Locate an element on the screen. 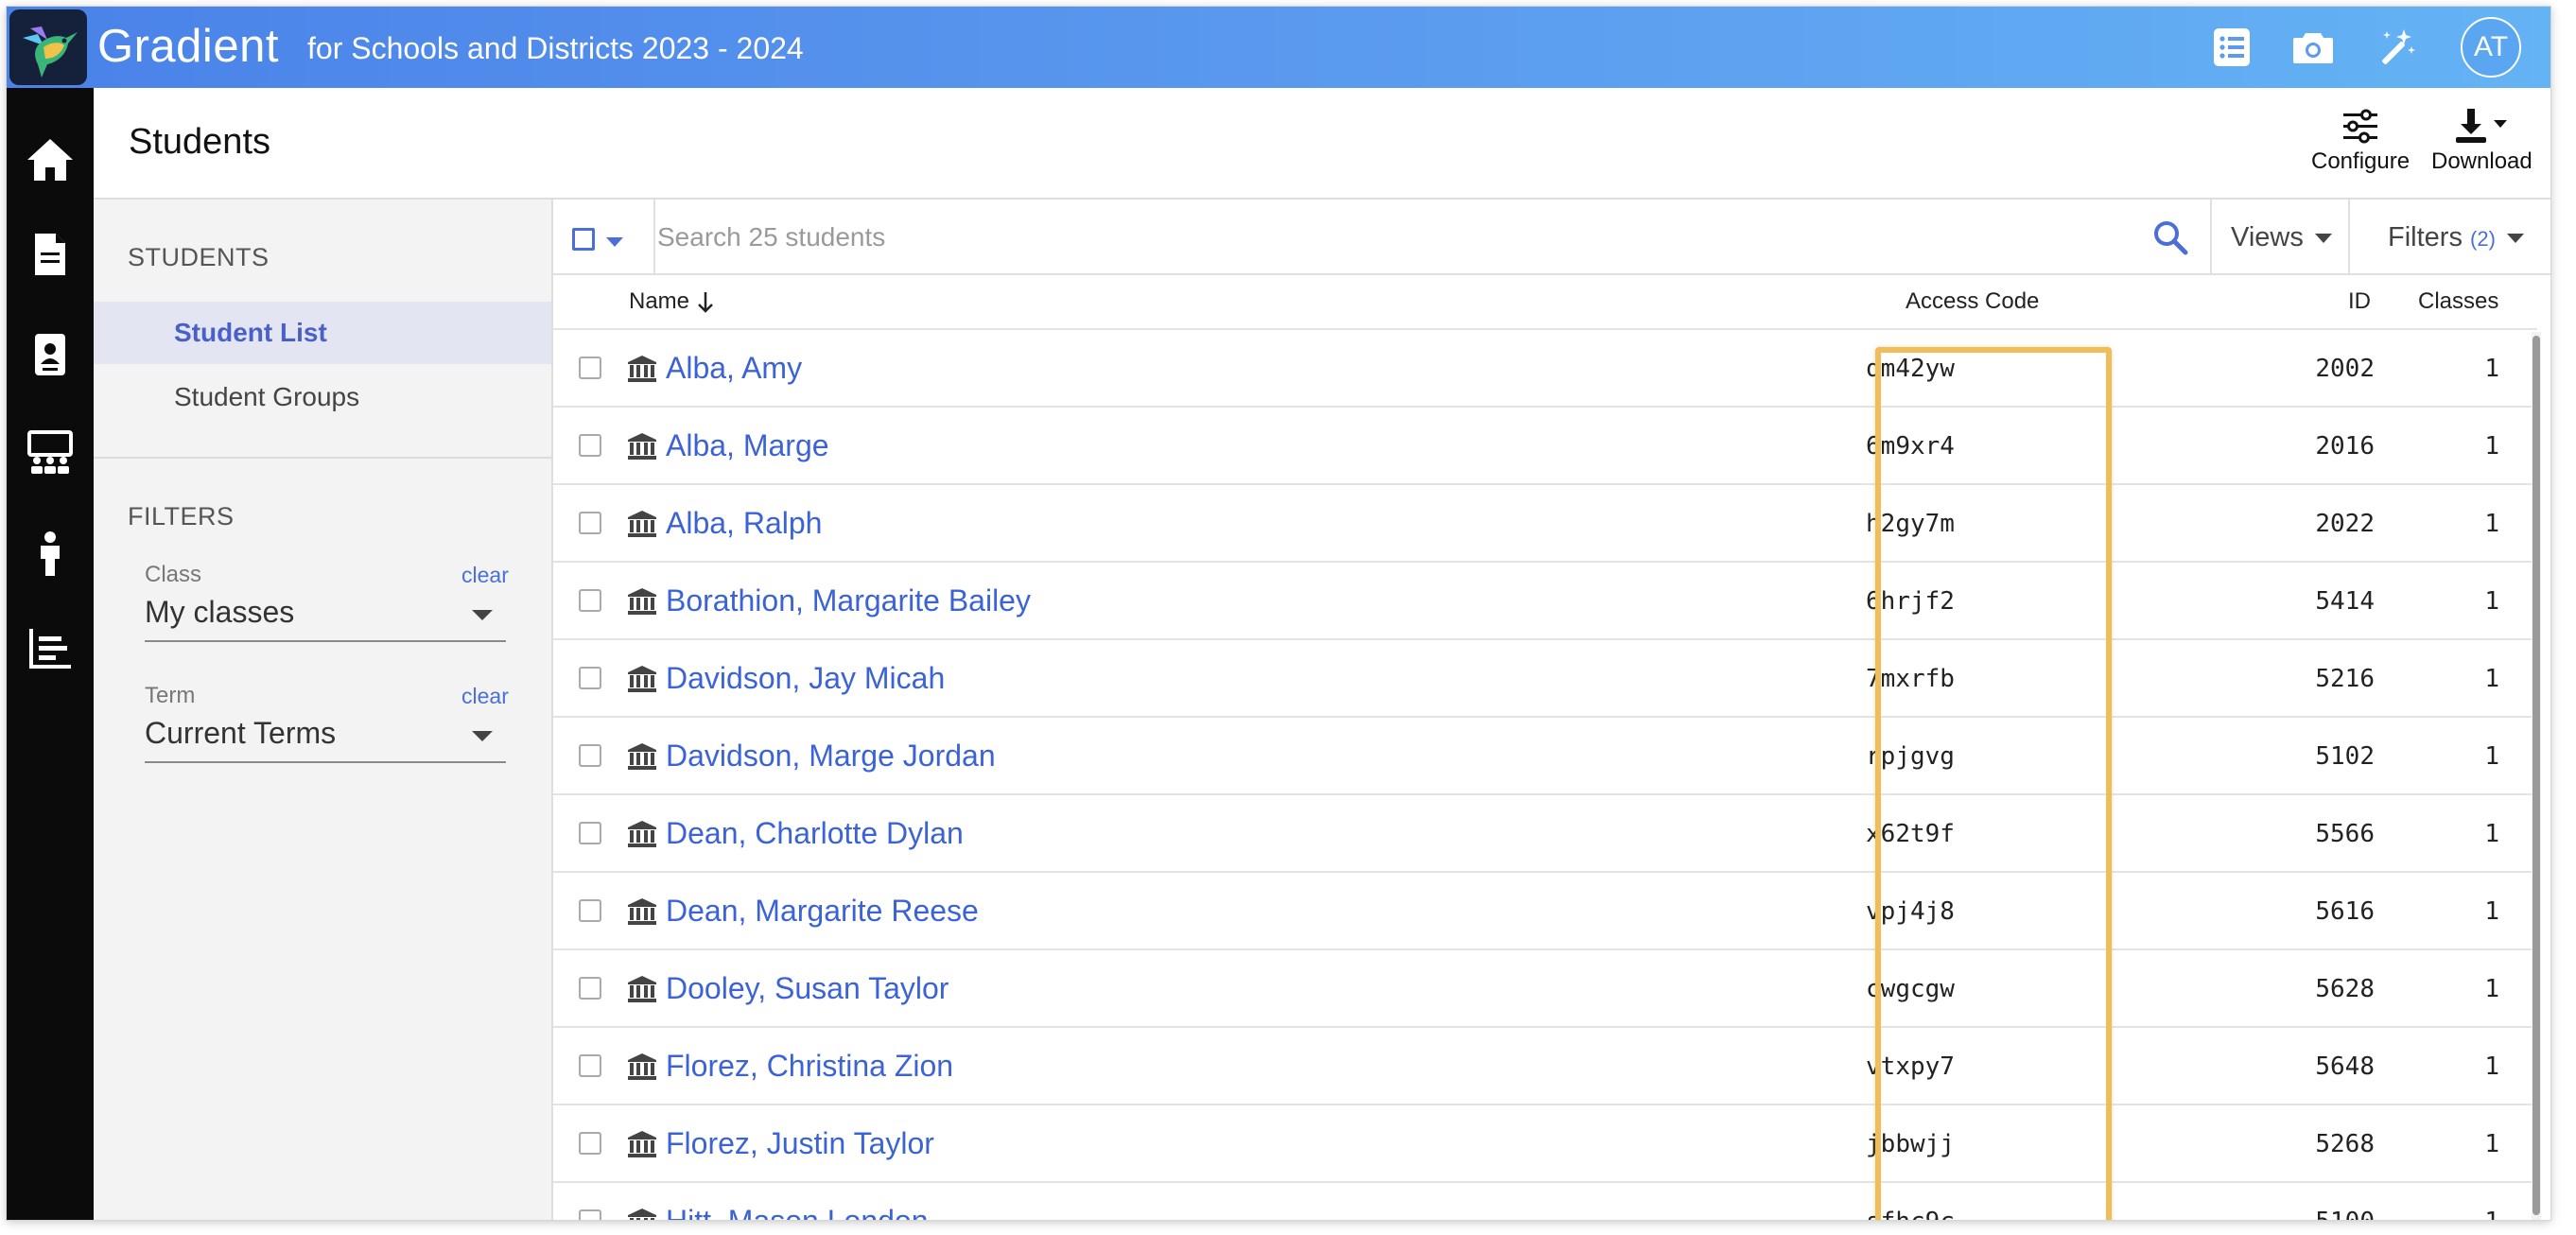 Image resolution: width=2576 pixels, height=1235 pixels. home-icon is located at coordinates (50, 159).